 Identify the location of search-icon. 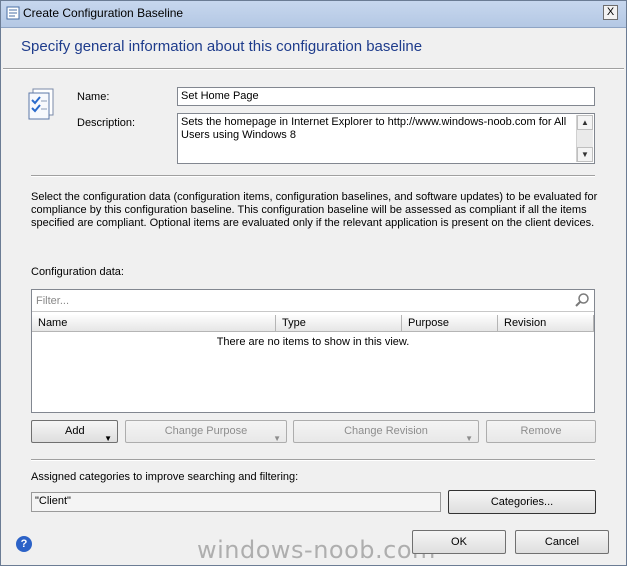
(582, 300).